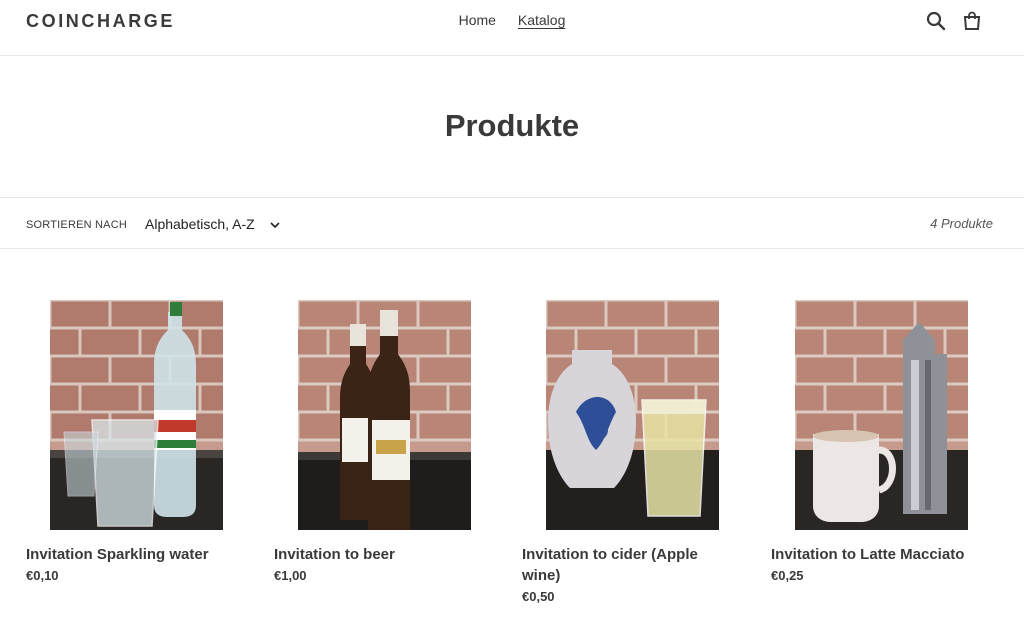 The width and height of the screenshot is (1024, 627). I want to click on product-price: €0,25, so click(787, 575).